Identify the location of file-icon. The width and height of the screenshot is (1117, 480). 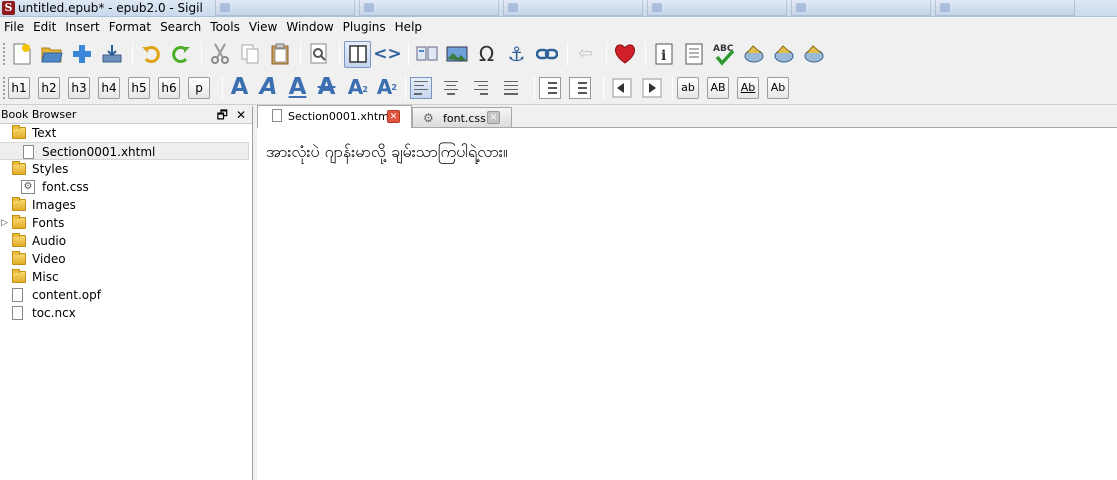
(28, 152).